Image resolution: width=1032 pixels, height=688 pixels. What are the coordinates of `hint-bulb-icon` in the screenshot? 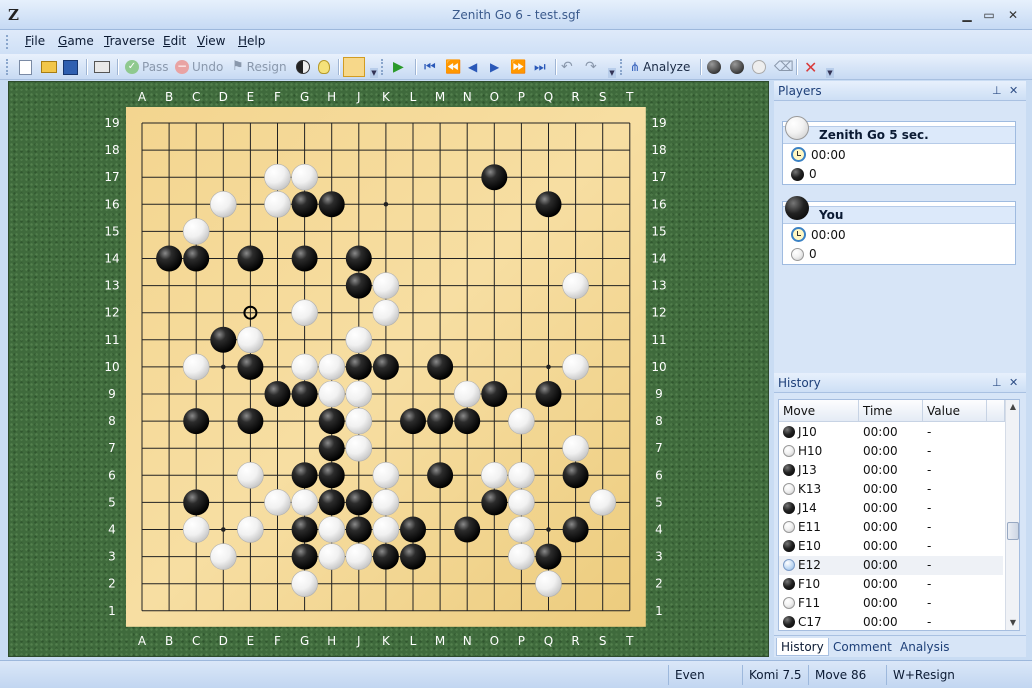 It's located at (324, 67).